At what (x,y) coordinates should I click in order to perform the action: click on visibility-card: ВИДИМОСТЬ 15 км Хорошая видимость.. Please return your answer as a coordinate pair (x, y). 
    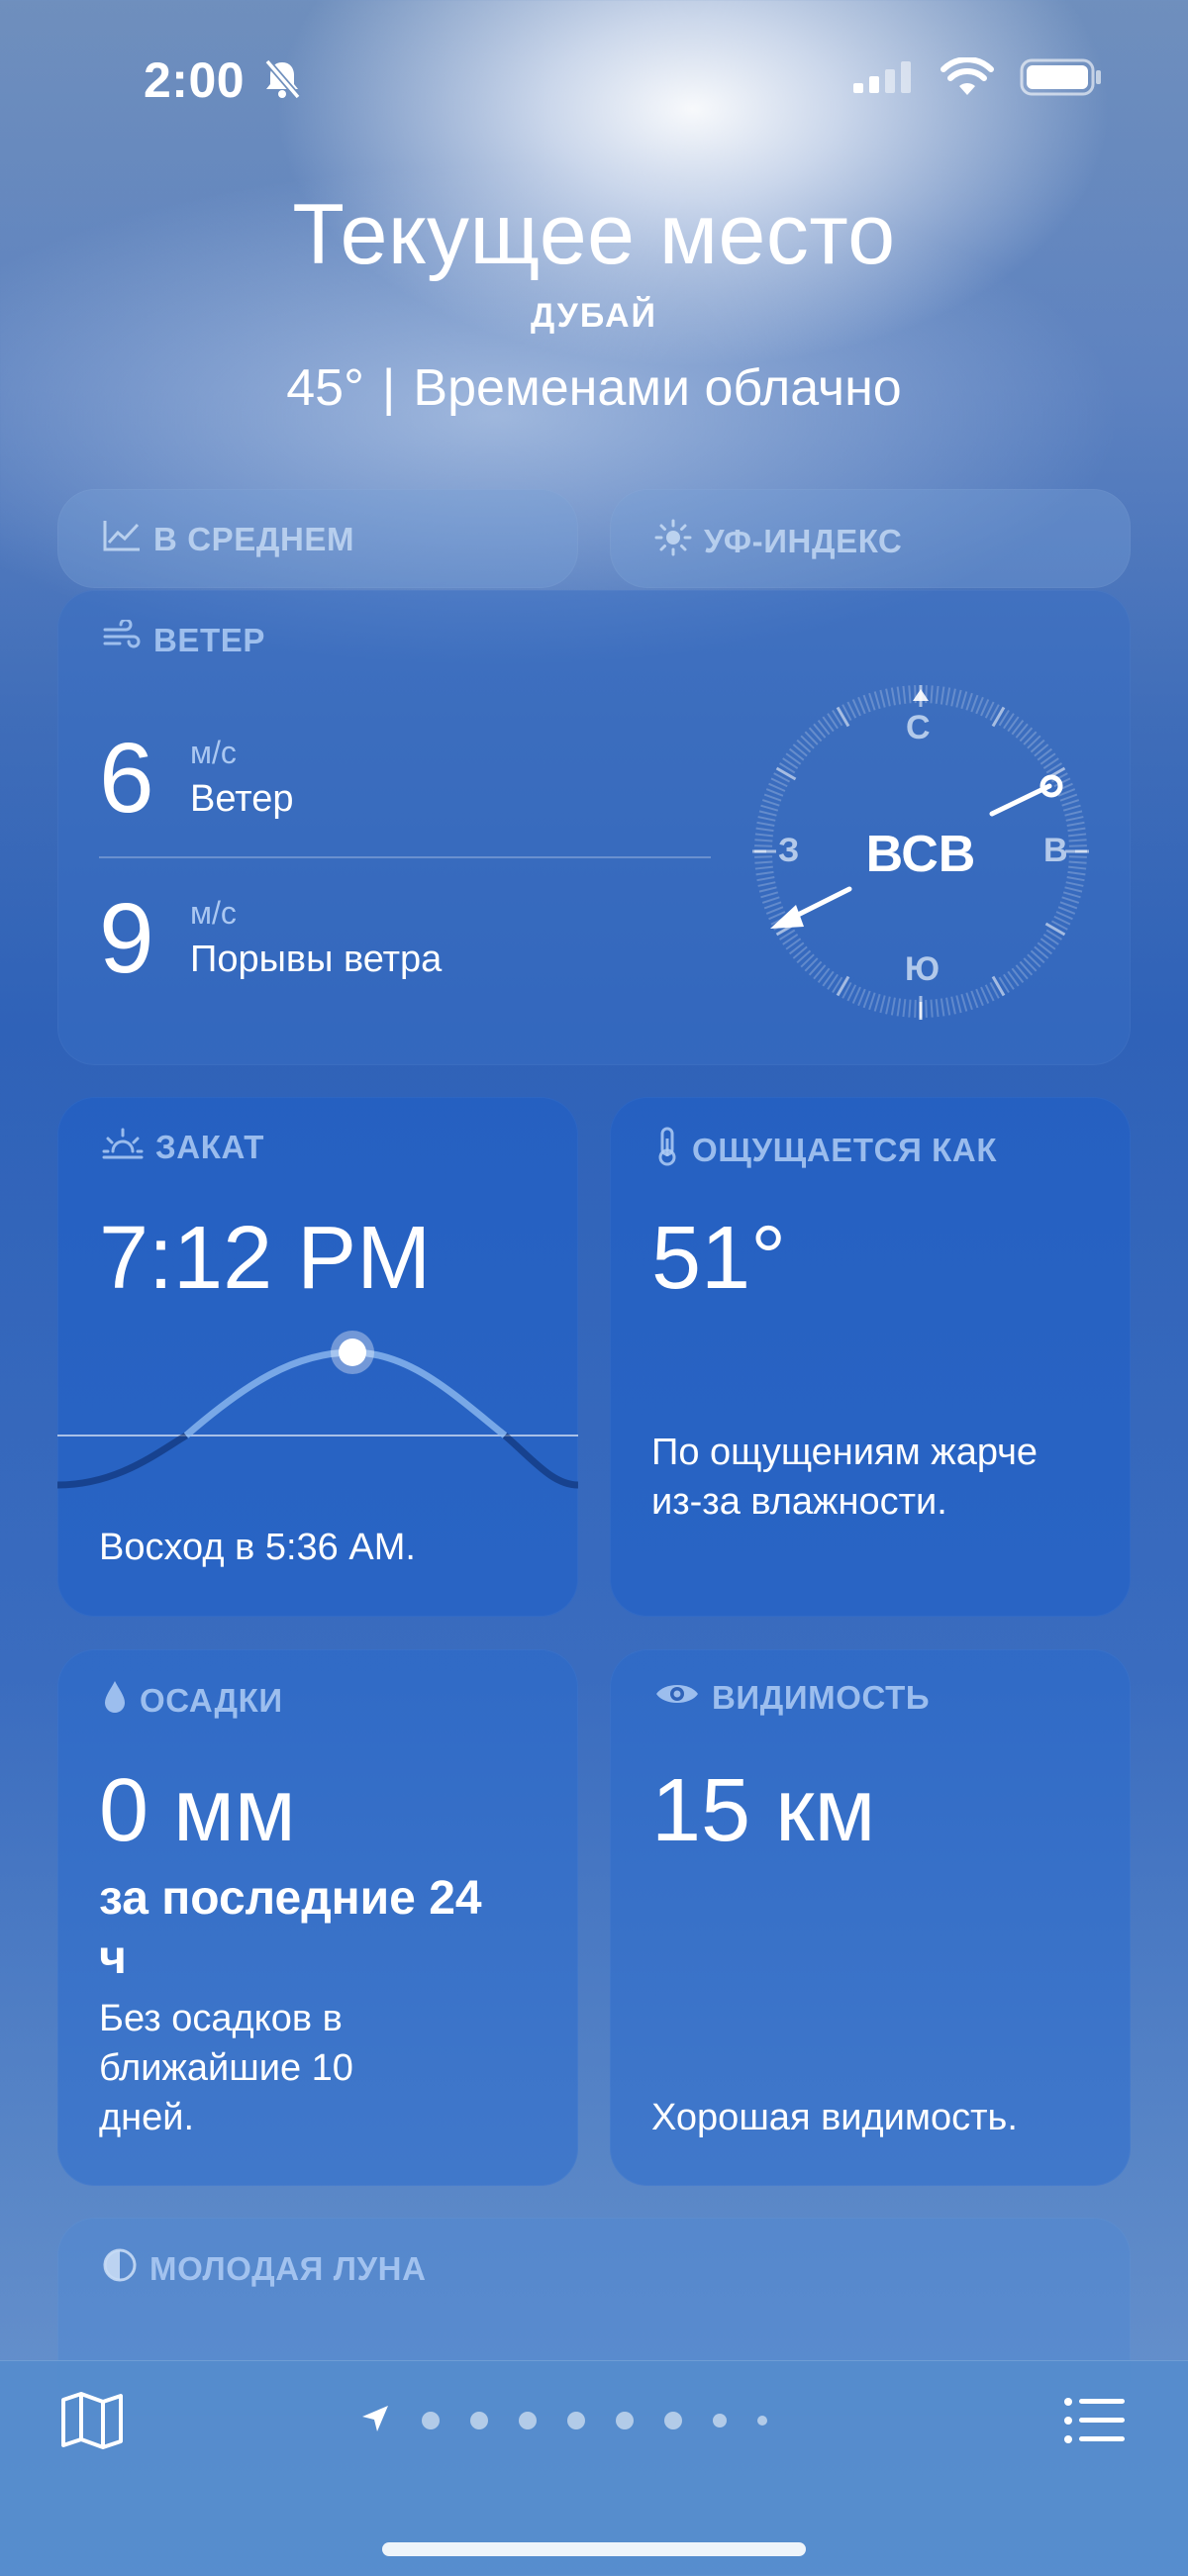
    Looking at the image, I should click on (870, 1918).